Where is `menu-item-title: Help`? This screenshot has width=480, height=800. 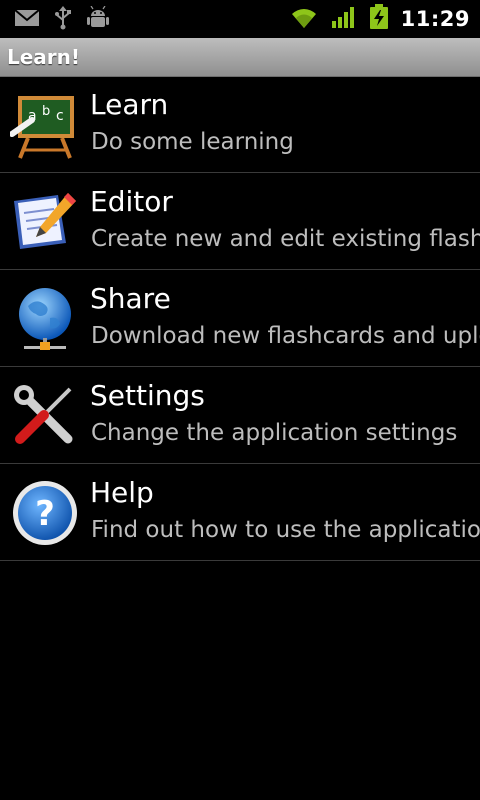
menu-item-title: Help is located at coordinates (122, 492).